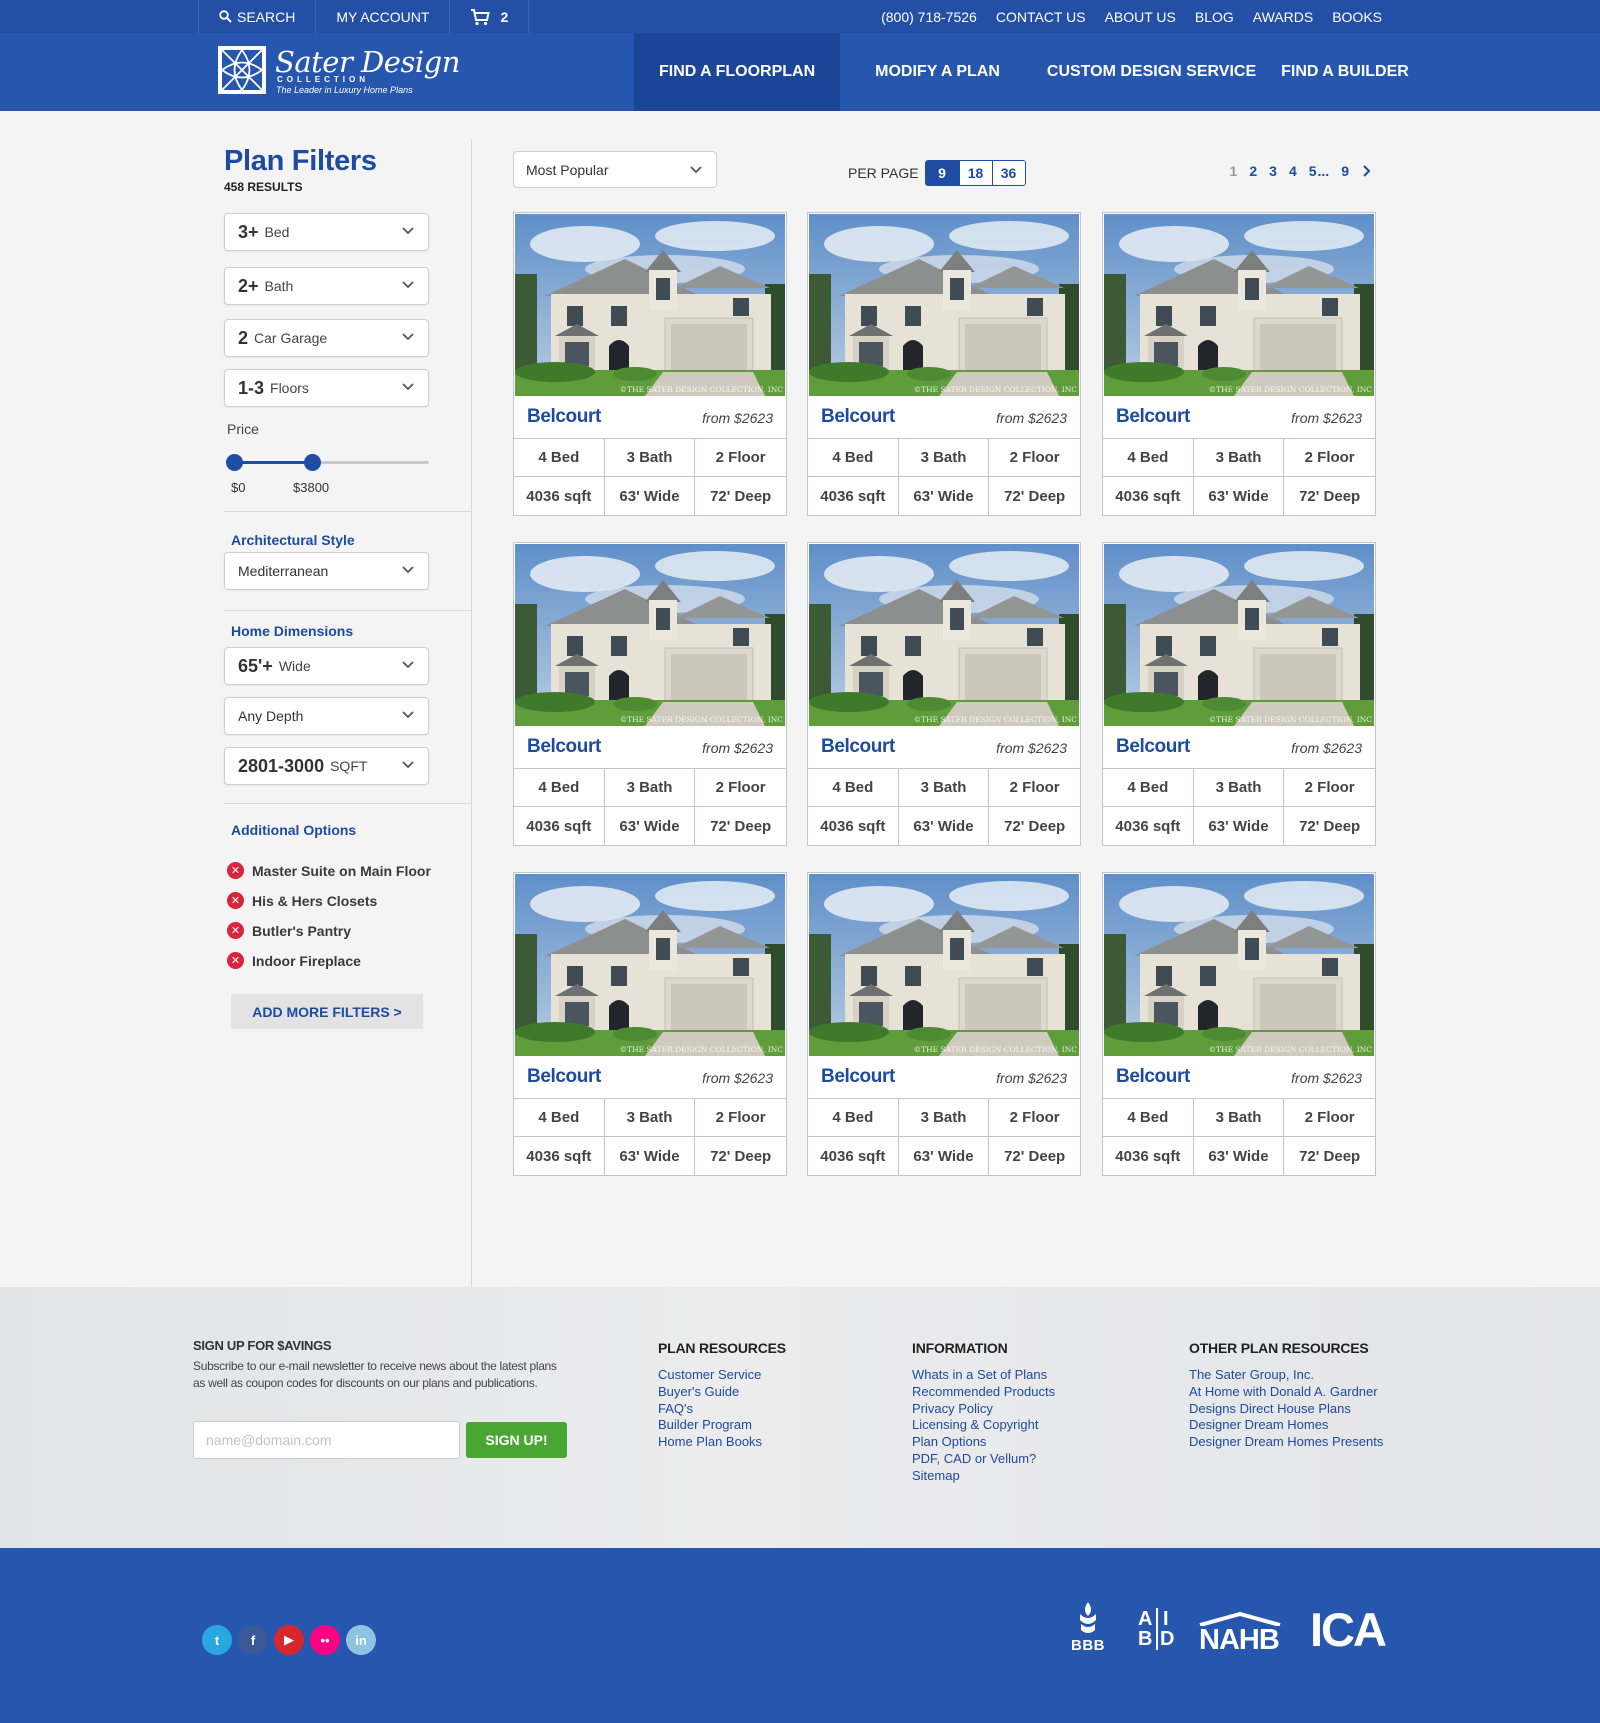 The image size is (1600, 1723). Describe the element at coordinates (361, 1640) in the screenshot. I see `linkedin-icon: in` at that location.